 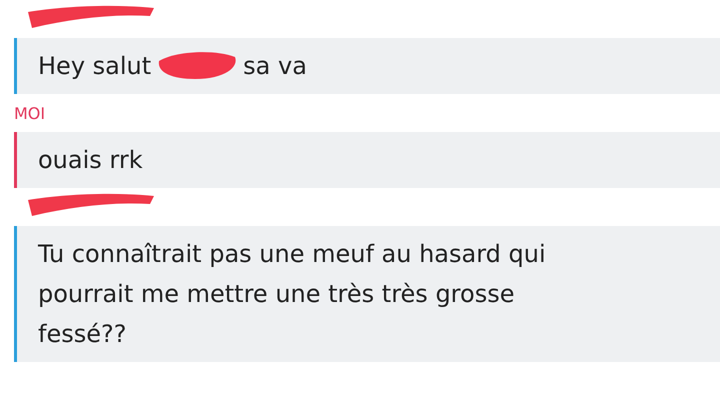 What do you see at coordinates (95, 66) in the screenshot?
I see `message-text: Hey salut` at bounding box center [95, 66].